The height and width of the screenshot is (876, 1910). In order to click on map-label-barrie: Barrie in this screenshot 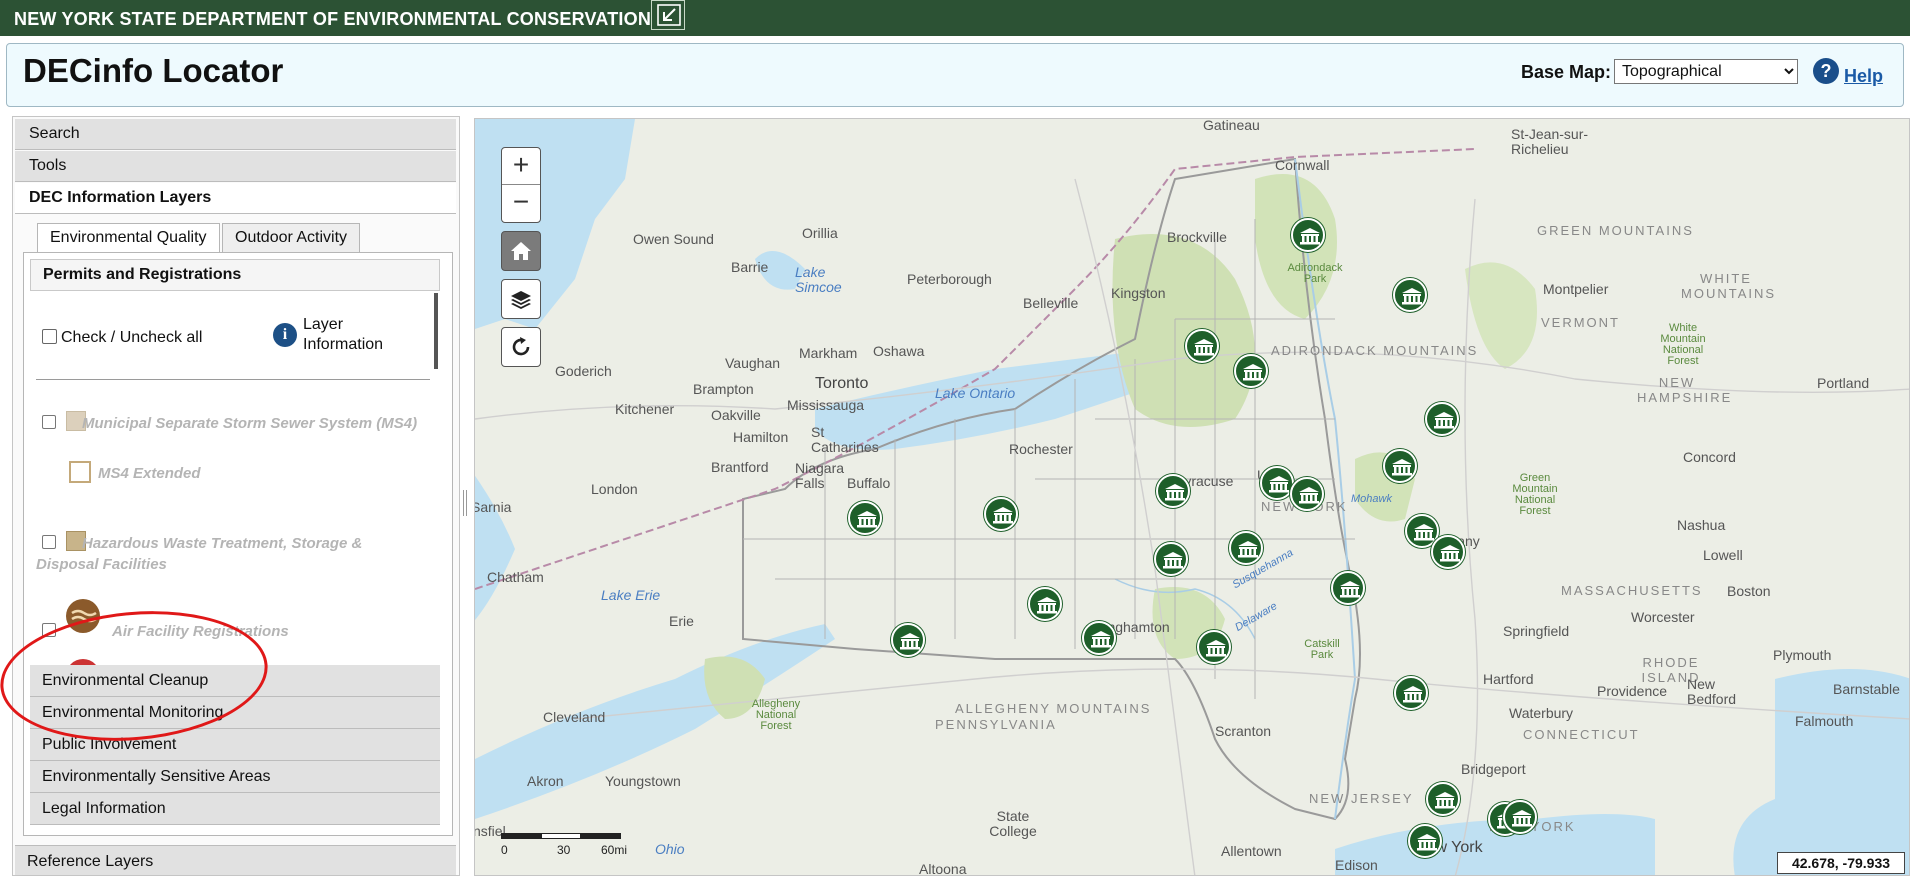, I will do `click(750, 267)`.